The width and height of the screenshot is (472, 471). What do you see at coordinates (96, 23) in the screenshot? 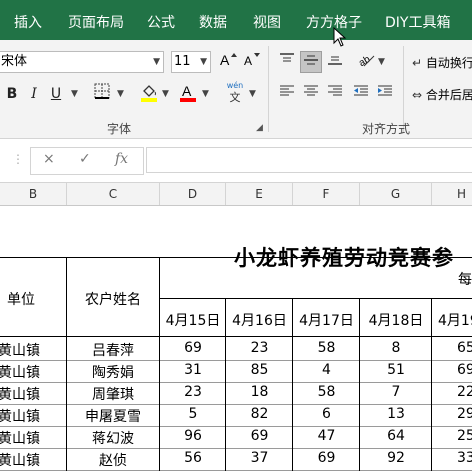
I see `tab-page-layout: 页面布局` at bounding box center [96, 23].